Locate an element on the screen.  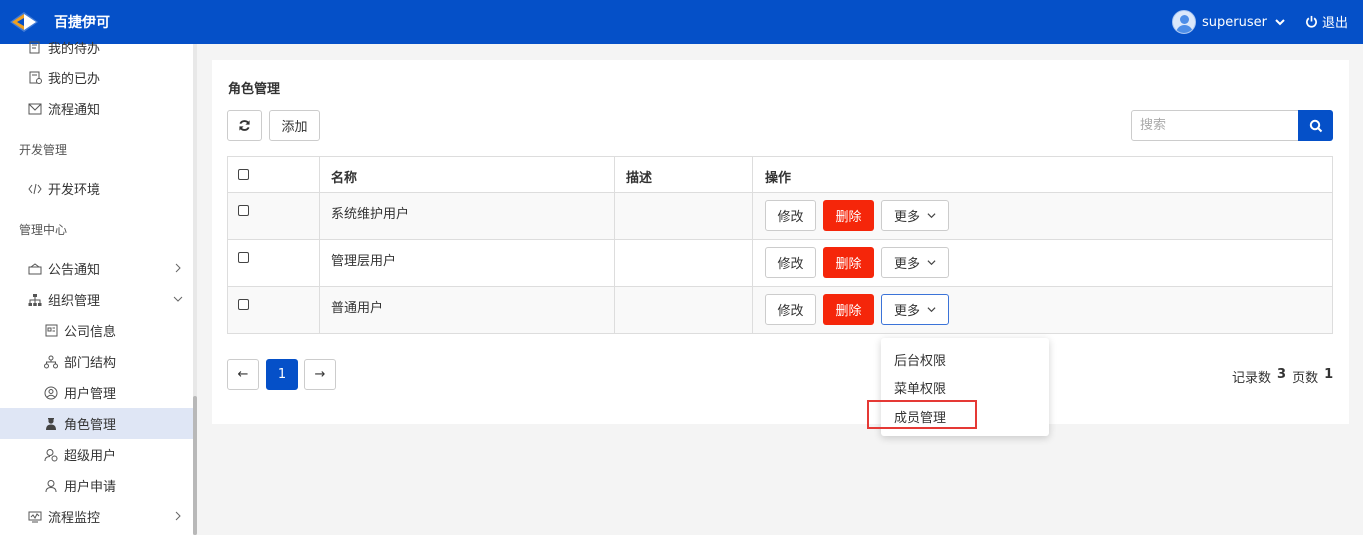
power-icon is located at coordinates (1311, 21).